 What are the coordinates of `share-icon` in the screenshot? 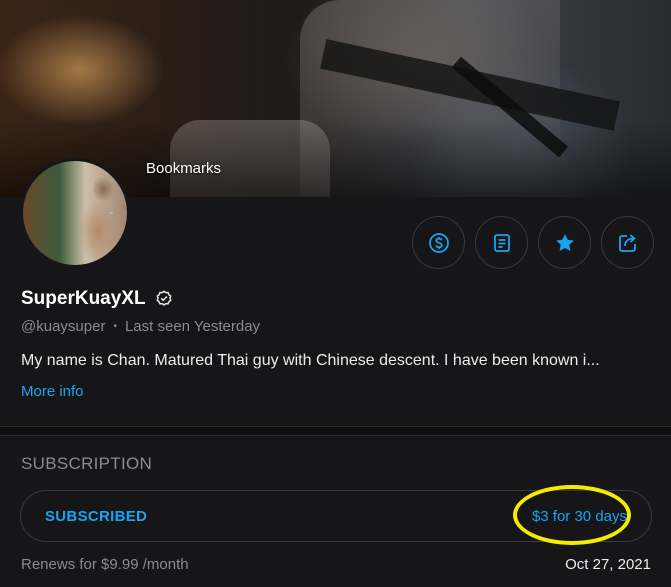 It's located at (627, 242).